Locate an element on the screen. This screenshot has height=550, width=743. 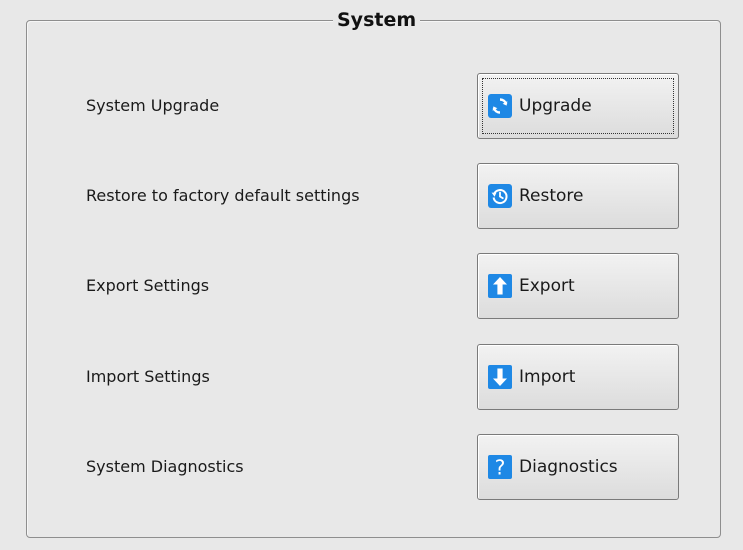
import-settings-label: Import Settings is located at coordinates (148, 376).